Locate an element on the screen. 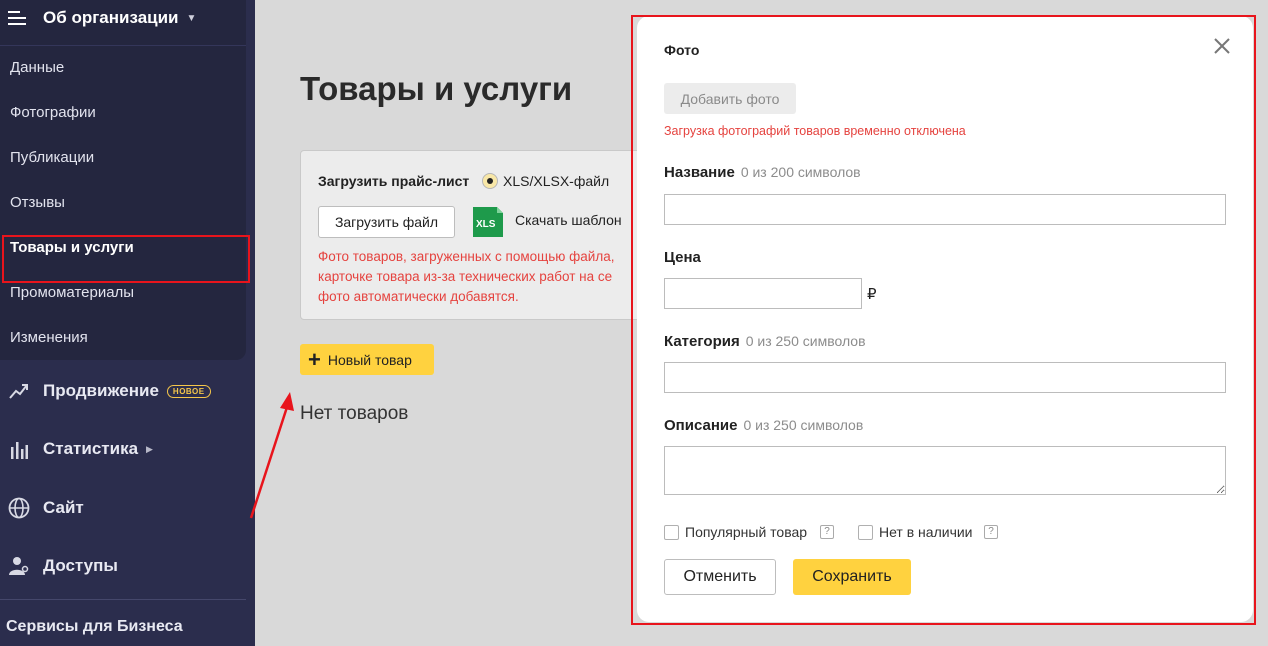 The image size is (1268, 646). stats-icon is located at coordinates (19, 449).